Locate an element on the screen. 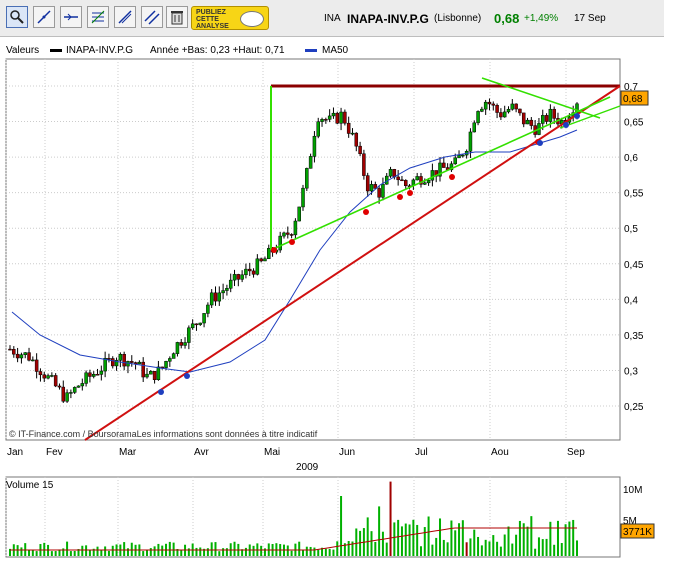 The width and height of the screenshot is (676, 565). x-tick-label: Avr is located at coordinates (201, 452).